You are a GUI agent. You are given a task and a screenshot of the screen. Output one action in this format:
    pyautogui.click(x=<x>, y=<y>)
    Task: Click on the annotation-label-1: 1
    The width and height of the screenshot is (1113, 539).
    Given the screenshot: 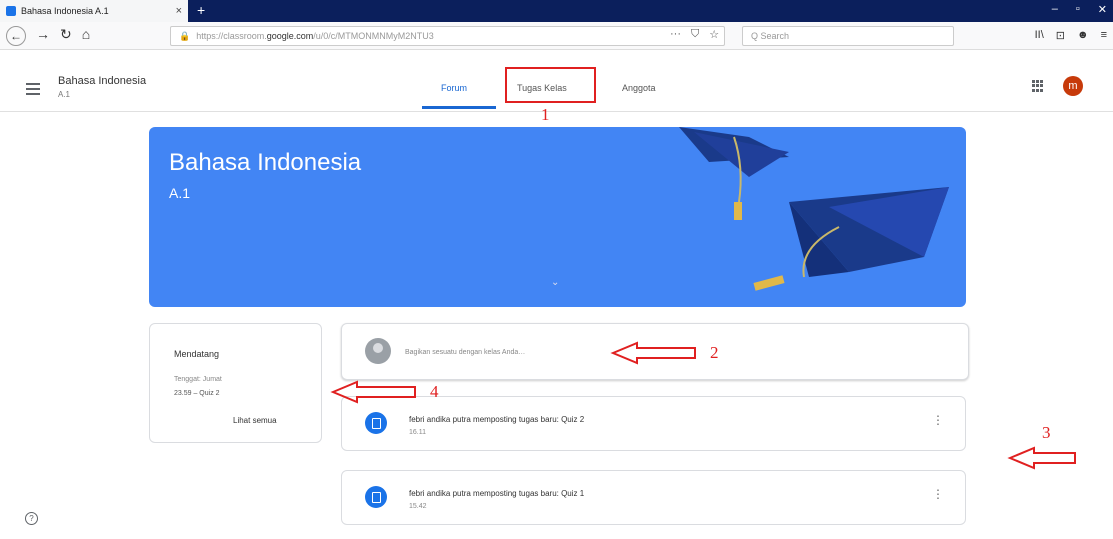 What is the action you would take?
    pyautogui.click(x=545, y=114)
    